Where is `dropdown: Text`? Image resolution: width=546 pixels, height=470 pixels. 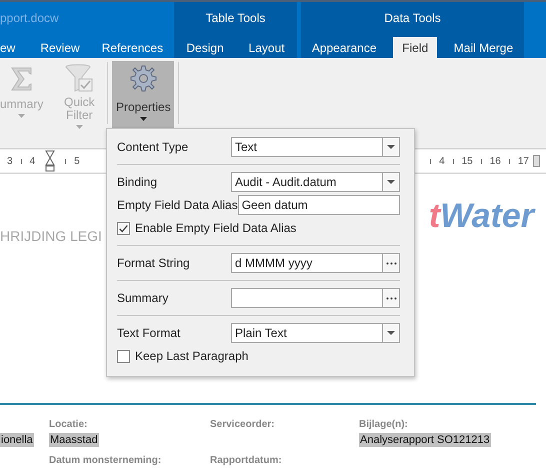 dropdown: Text is located at coordinates (315, 147).